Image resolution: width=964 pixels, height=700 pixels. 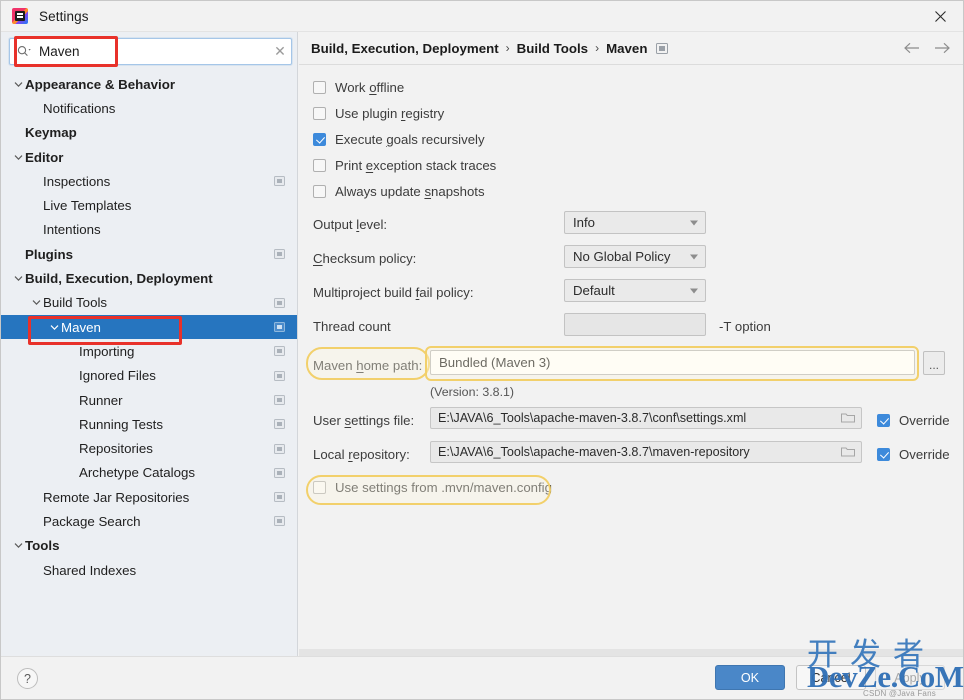 I want to click on cancel-button: Cancel, so click(x=831, y=677).